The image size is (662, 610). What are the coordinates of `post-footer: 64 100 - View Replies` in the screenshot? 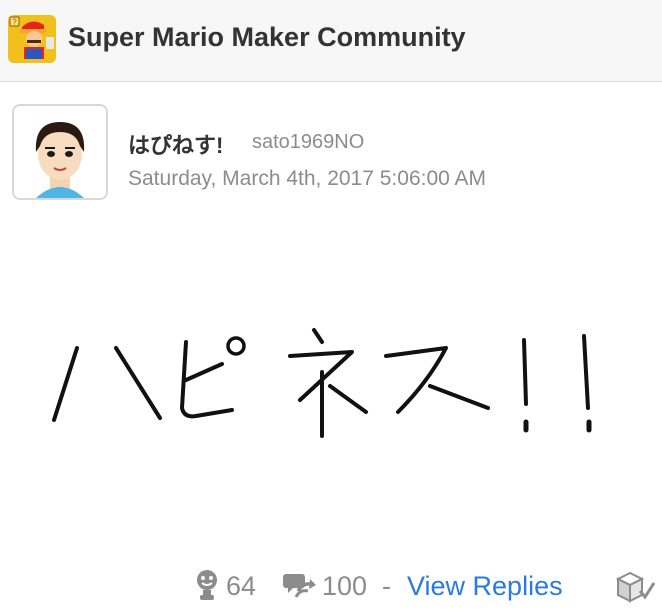 It's located at (331, 587).